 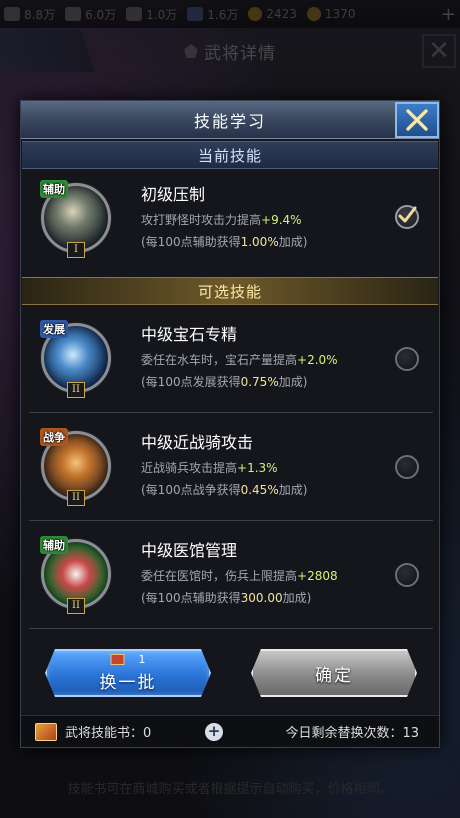 I want to click on refresh-cost: 1, so click(x=128, y=659).